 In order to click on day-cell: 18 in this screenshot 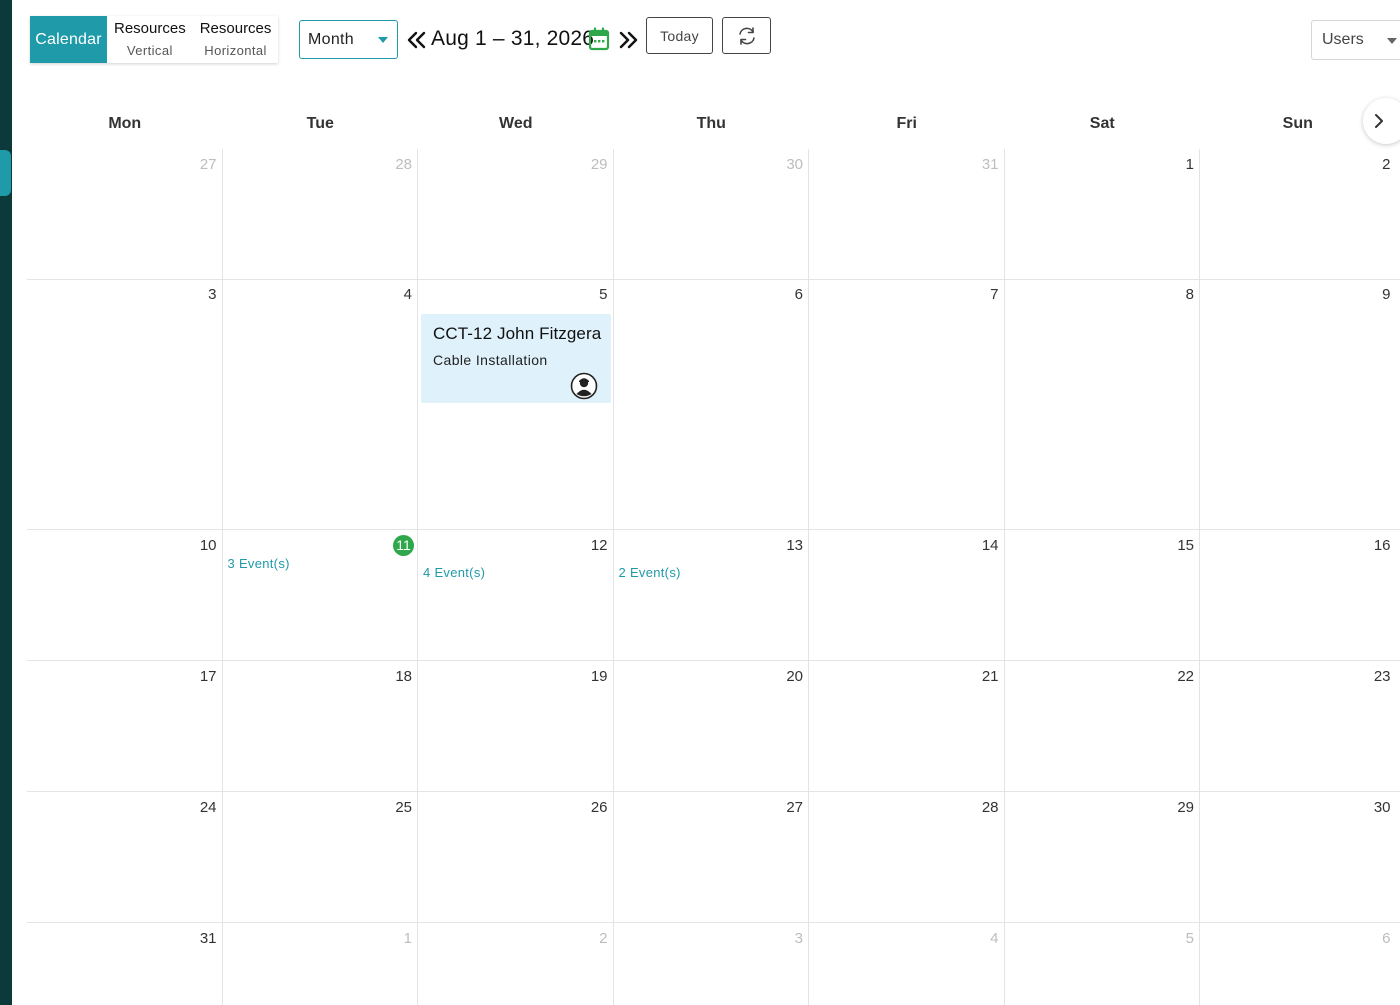, I will do `click(320, 726)`.